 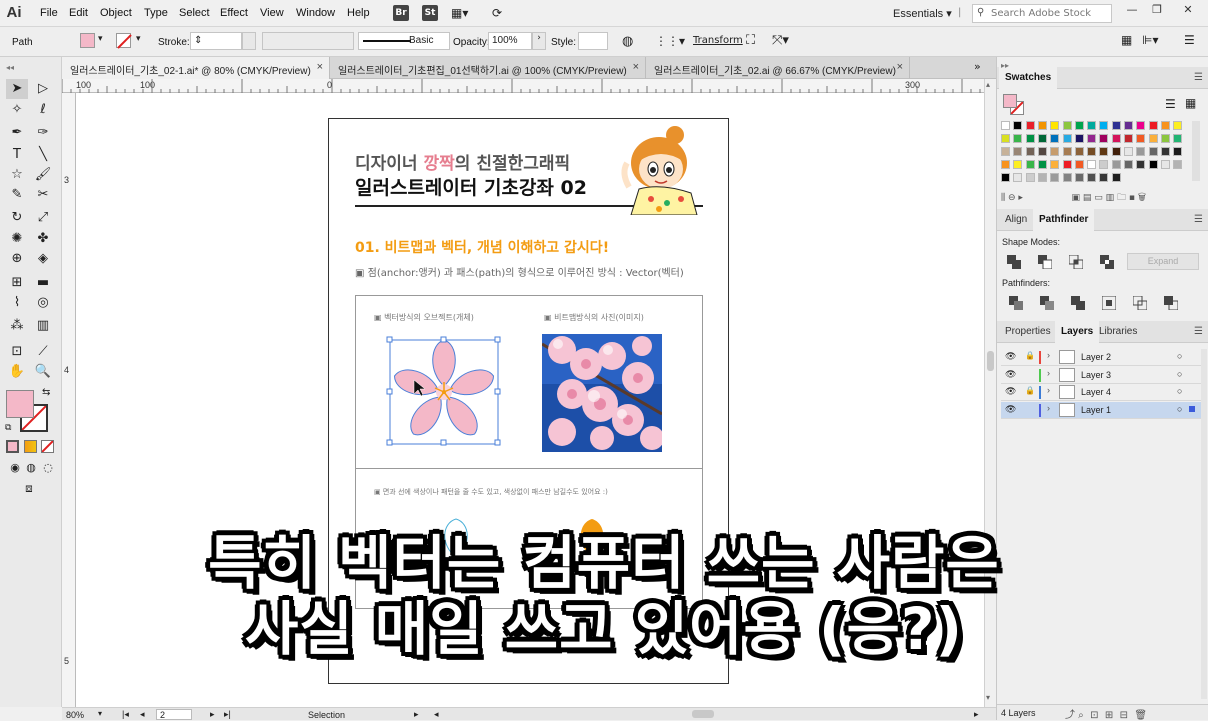 What do you see at coordinates (416, 714) in the screenshot?
I see `status-menu-icon: ▸` at bounding box center [416, 714].